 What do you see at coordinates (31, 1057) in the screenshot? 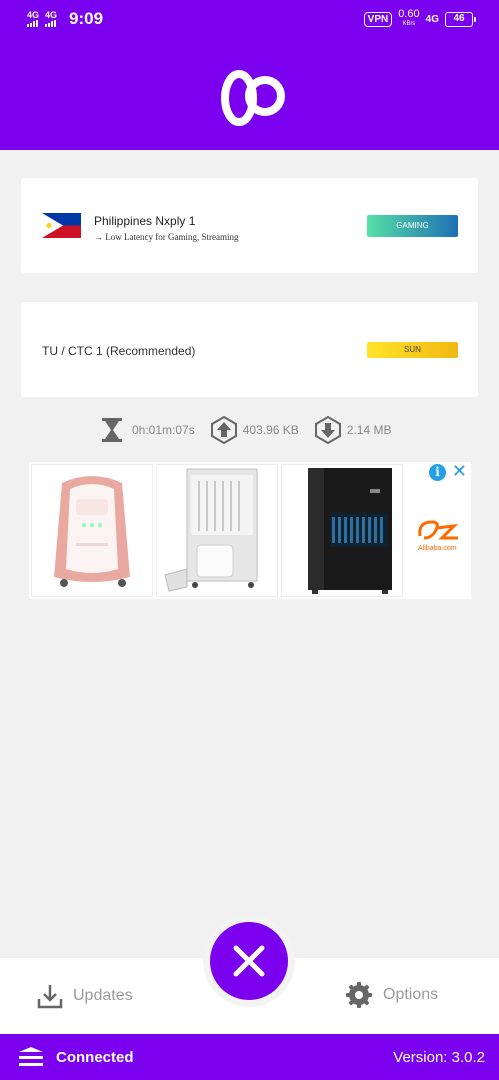
I see `menu-icon` at bounding box center [31, 1057].